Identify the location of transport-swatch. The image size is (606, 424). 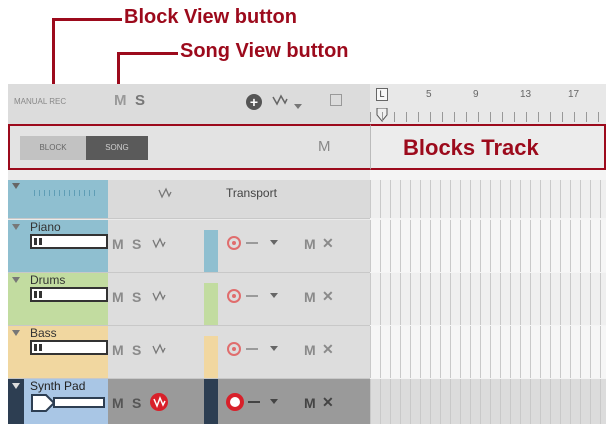
(58, 199).